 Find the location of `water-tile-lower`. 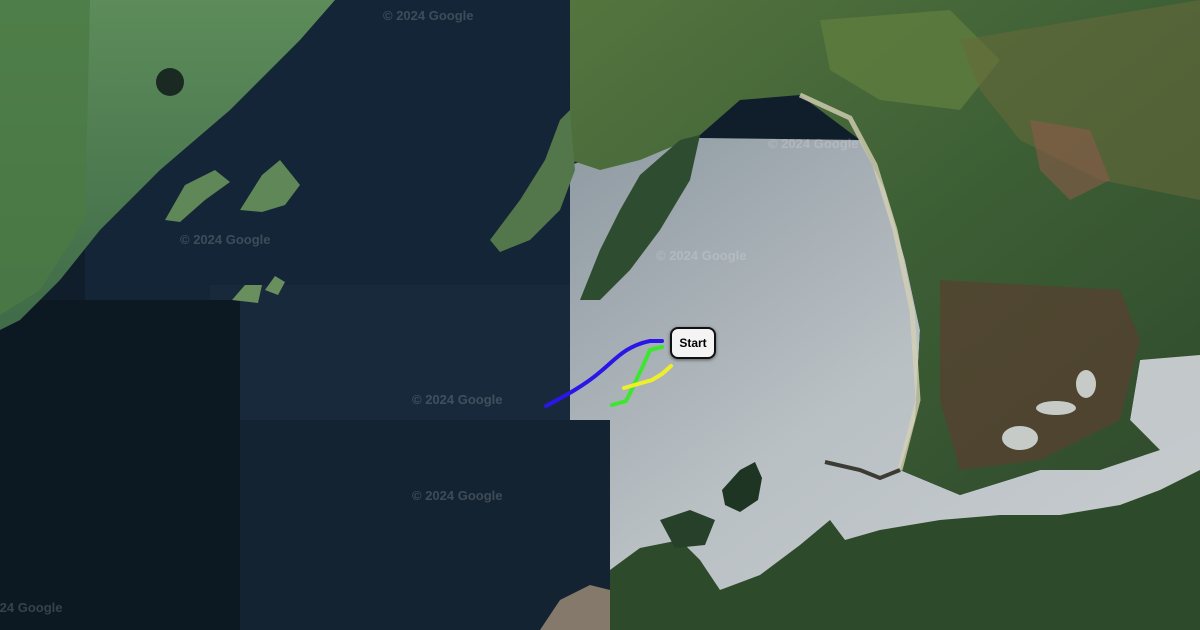

water-tile-lower is located at coordinates (420, 525).